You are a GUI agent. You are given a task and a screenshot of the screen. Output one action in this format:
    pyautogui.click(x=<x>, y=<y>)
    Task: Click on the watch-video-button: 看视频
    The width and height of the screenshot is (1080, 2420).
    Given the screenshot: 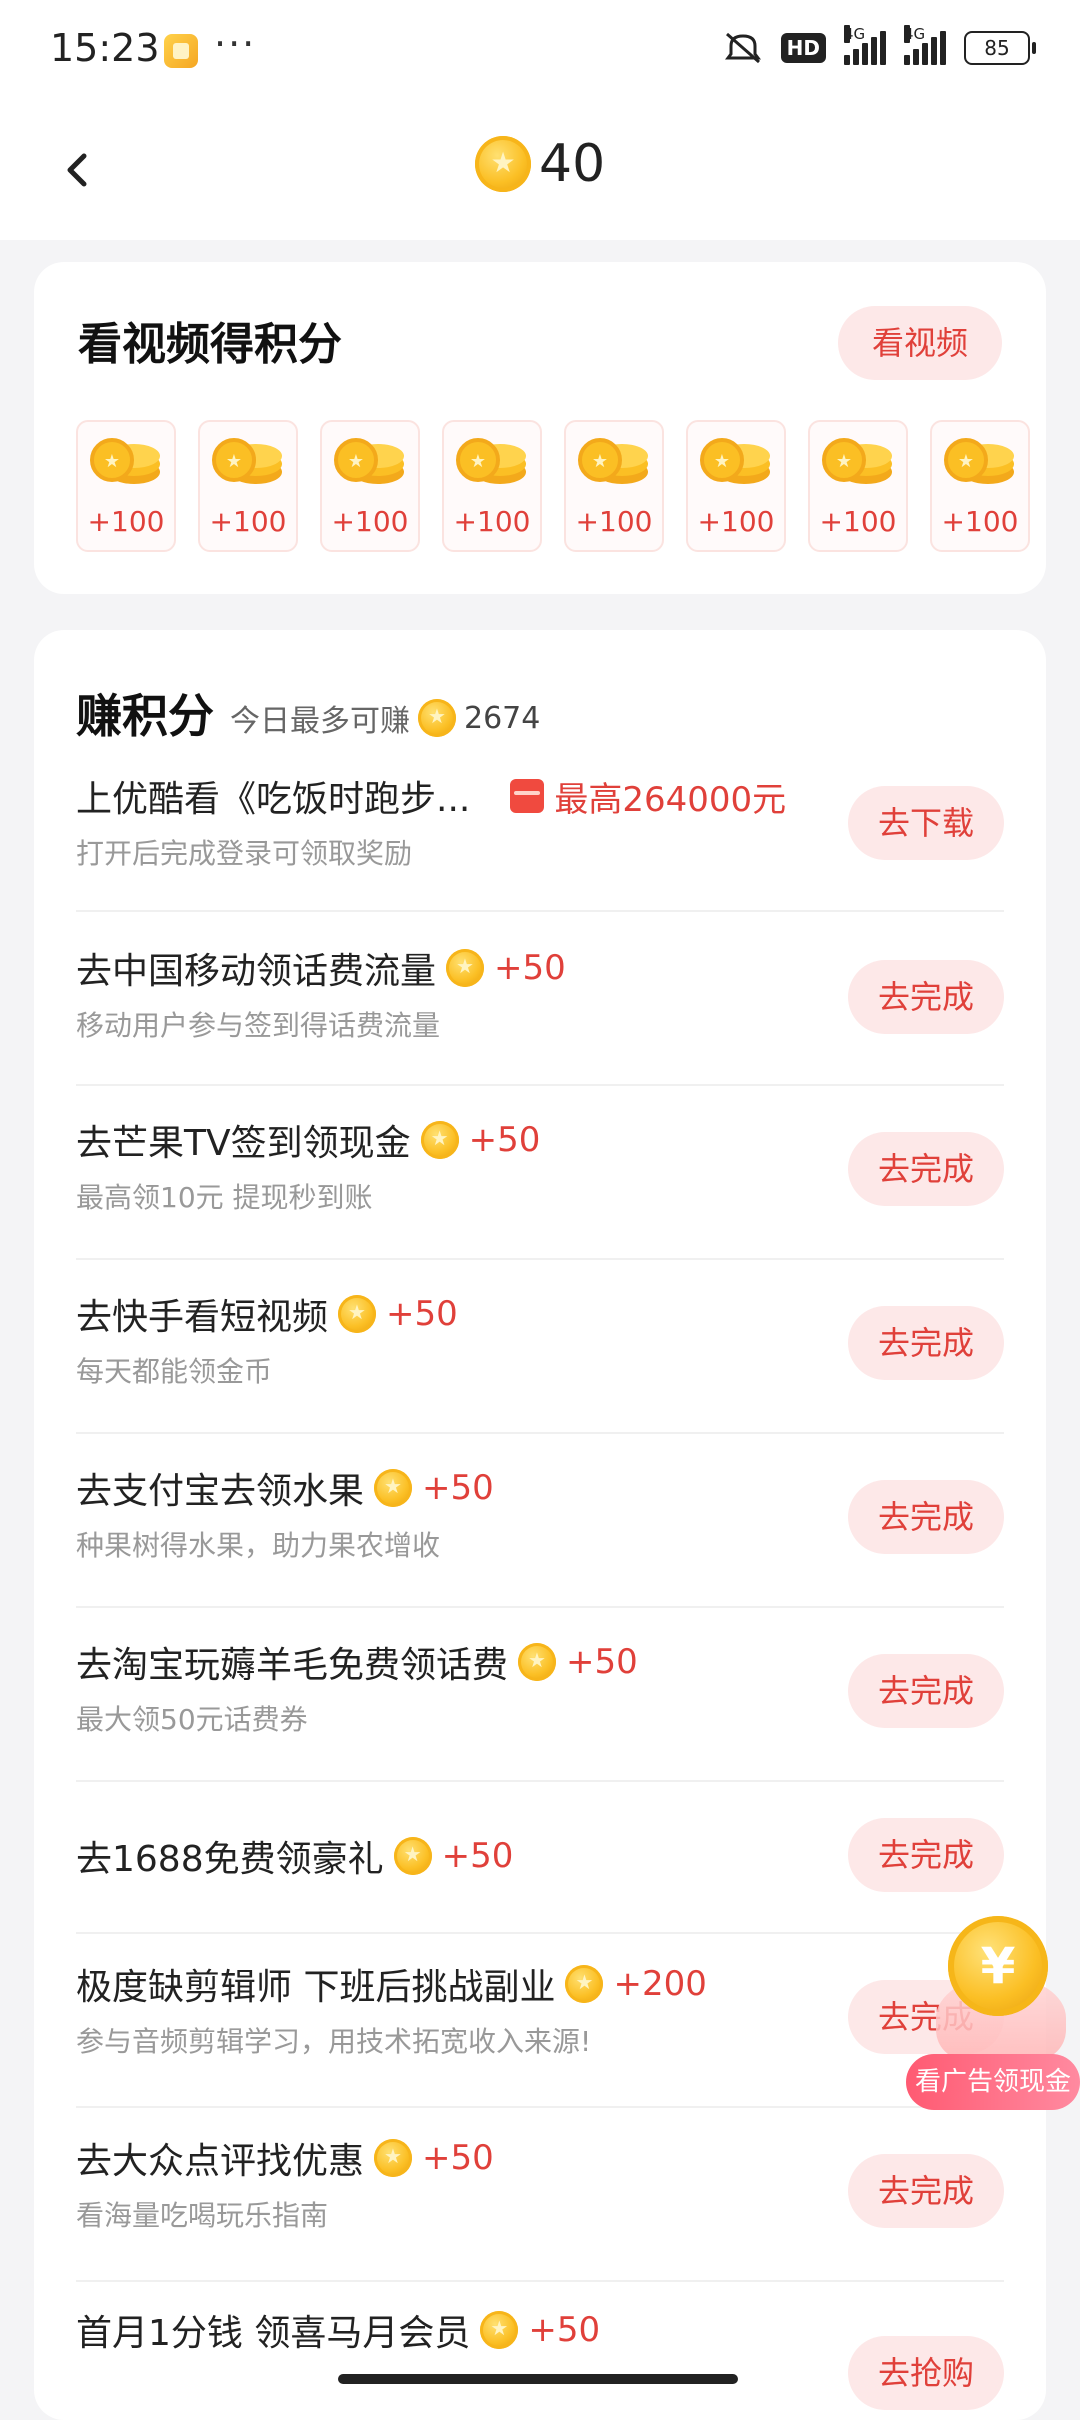 What is the action you would take?
    pyautogui.click(x=920, y=343)
    